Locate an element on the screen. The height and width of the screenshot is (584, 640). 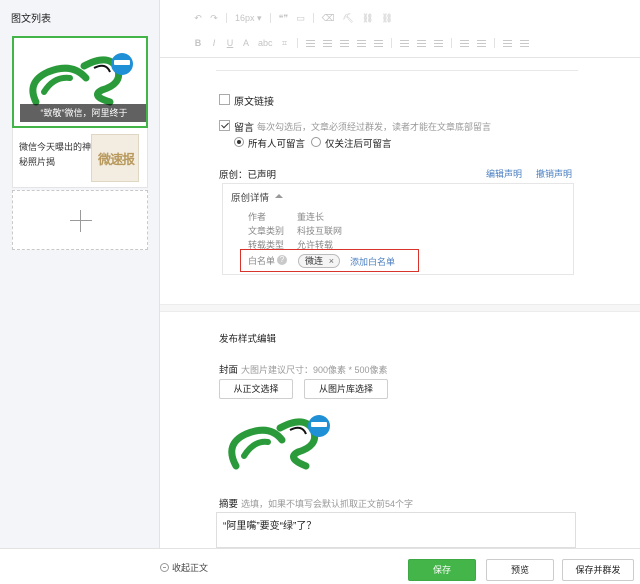
chevron-up-icon is located at coordinates (279, 196).